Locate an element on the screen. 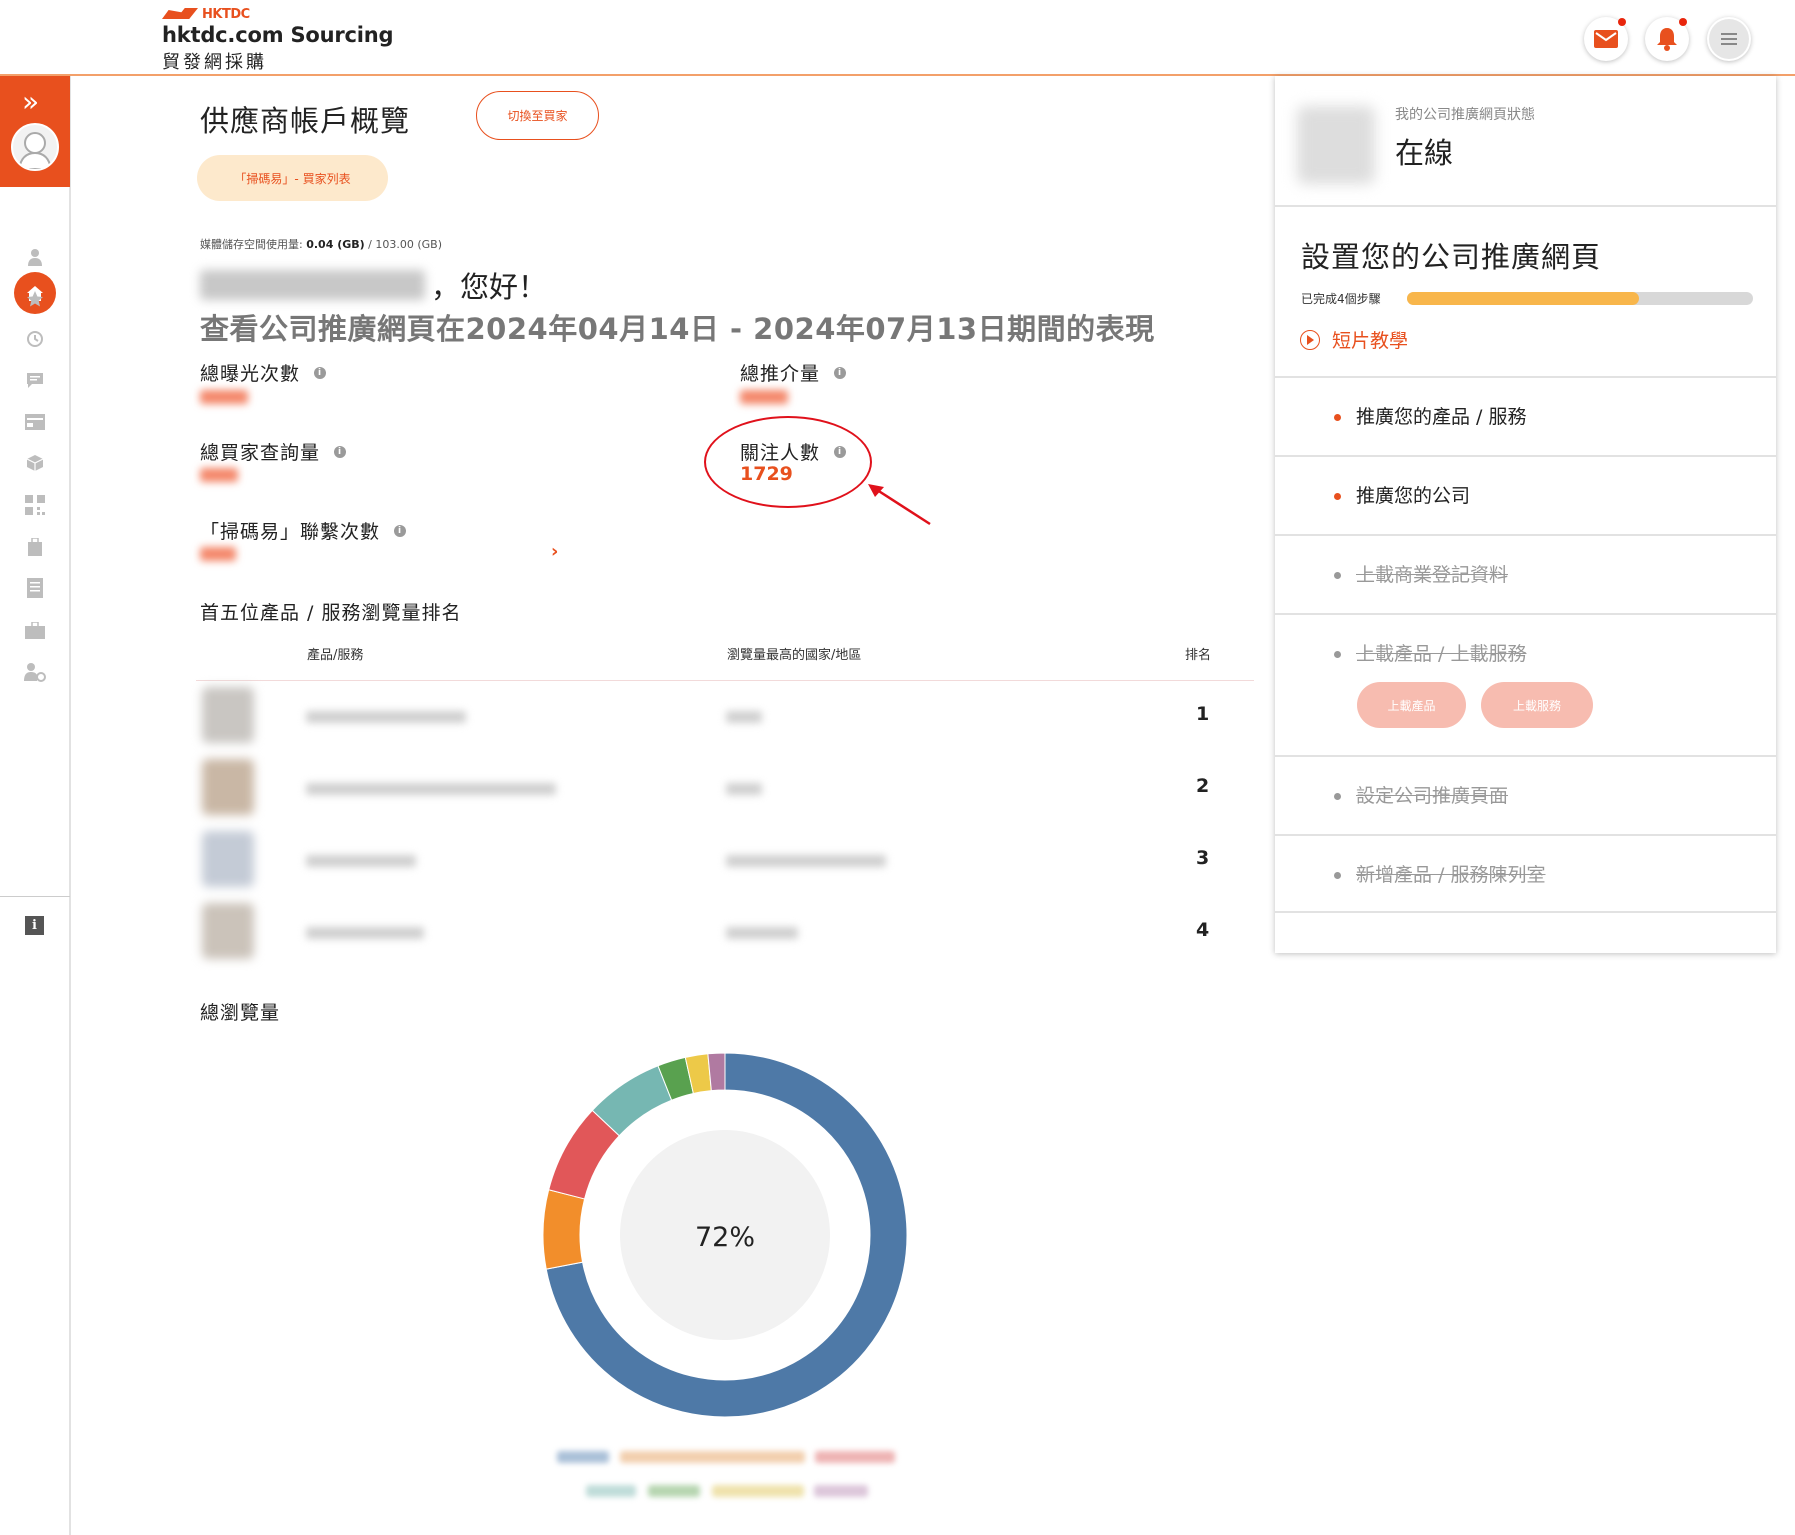 The image size is (1795, 1535). steps-done-label: 已完成4個步驟 is located at coordinates (1341, 299).